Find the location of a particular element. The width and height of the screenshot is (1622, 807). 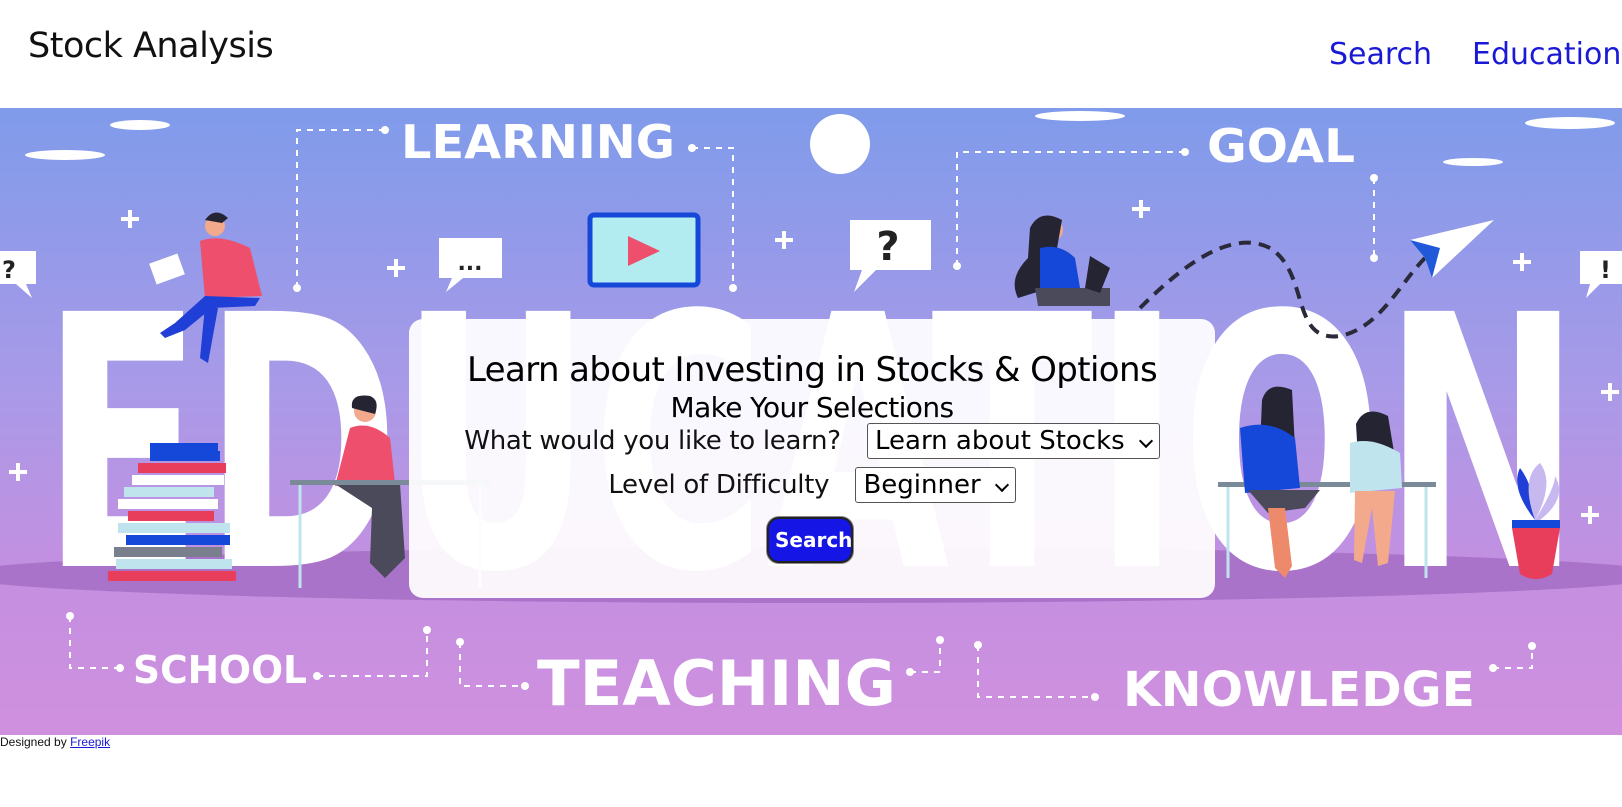

difficulty-select: Beginner is located at coordinates (935, 485).